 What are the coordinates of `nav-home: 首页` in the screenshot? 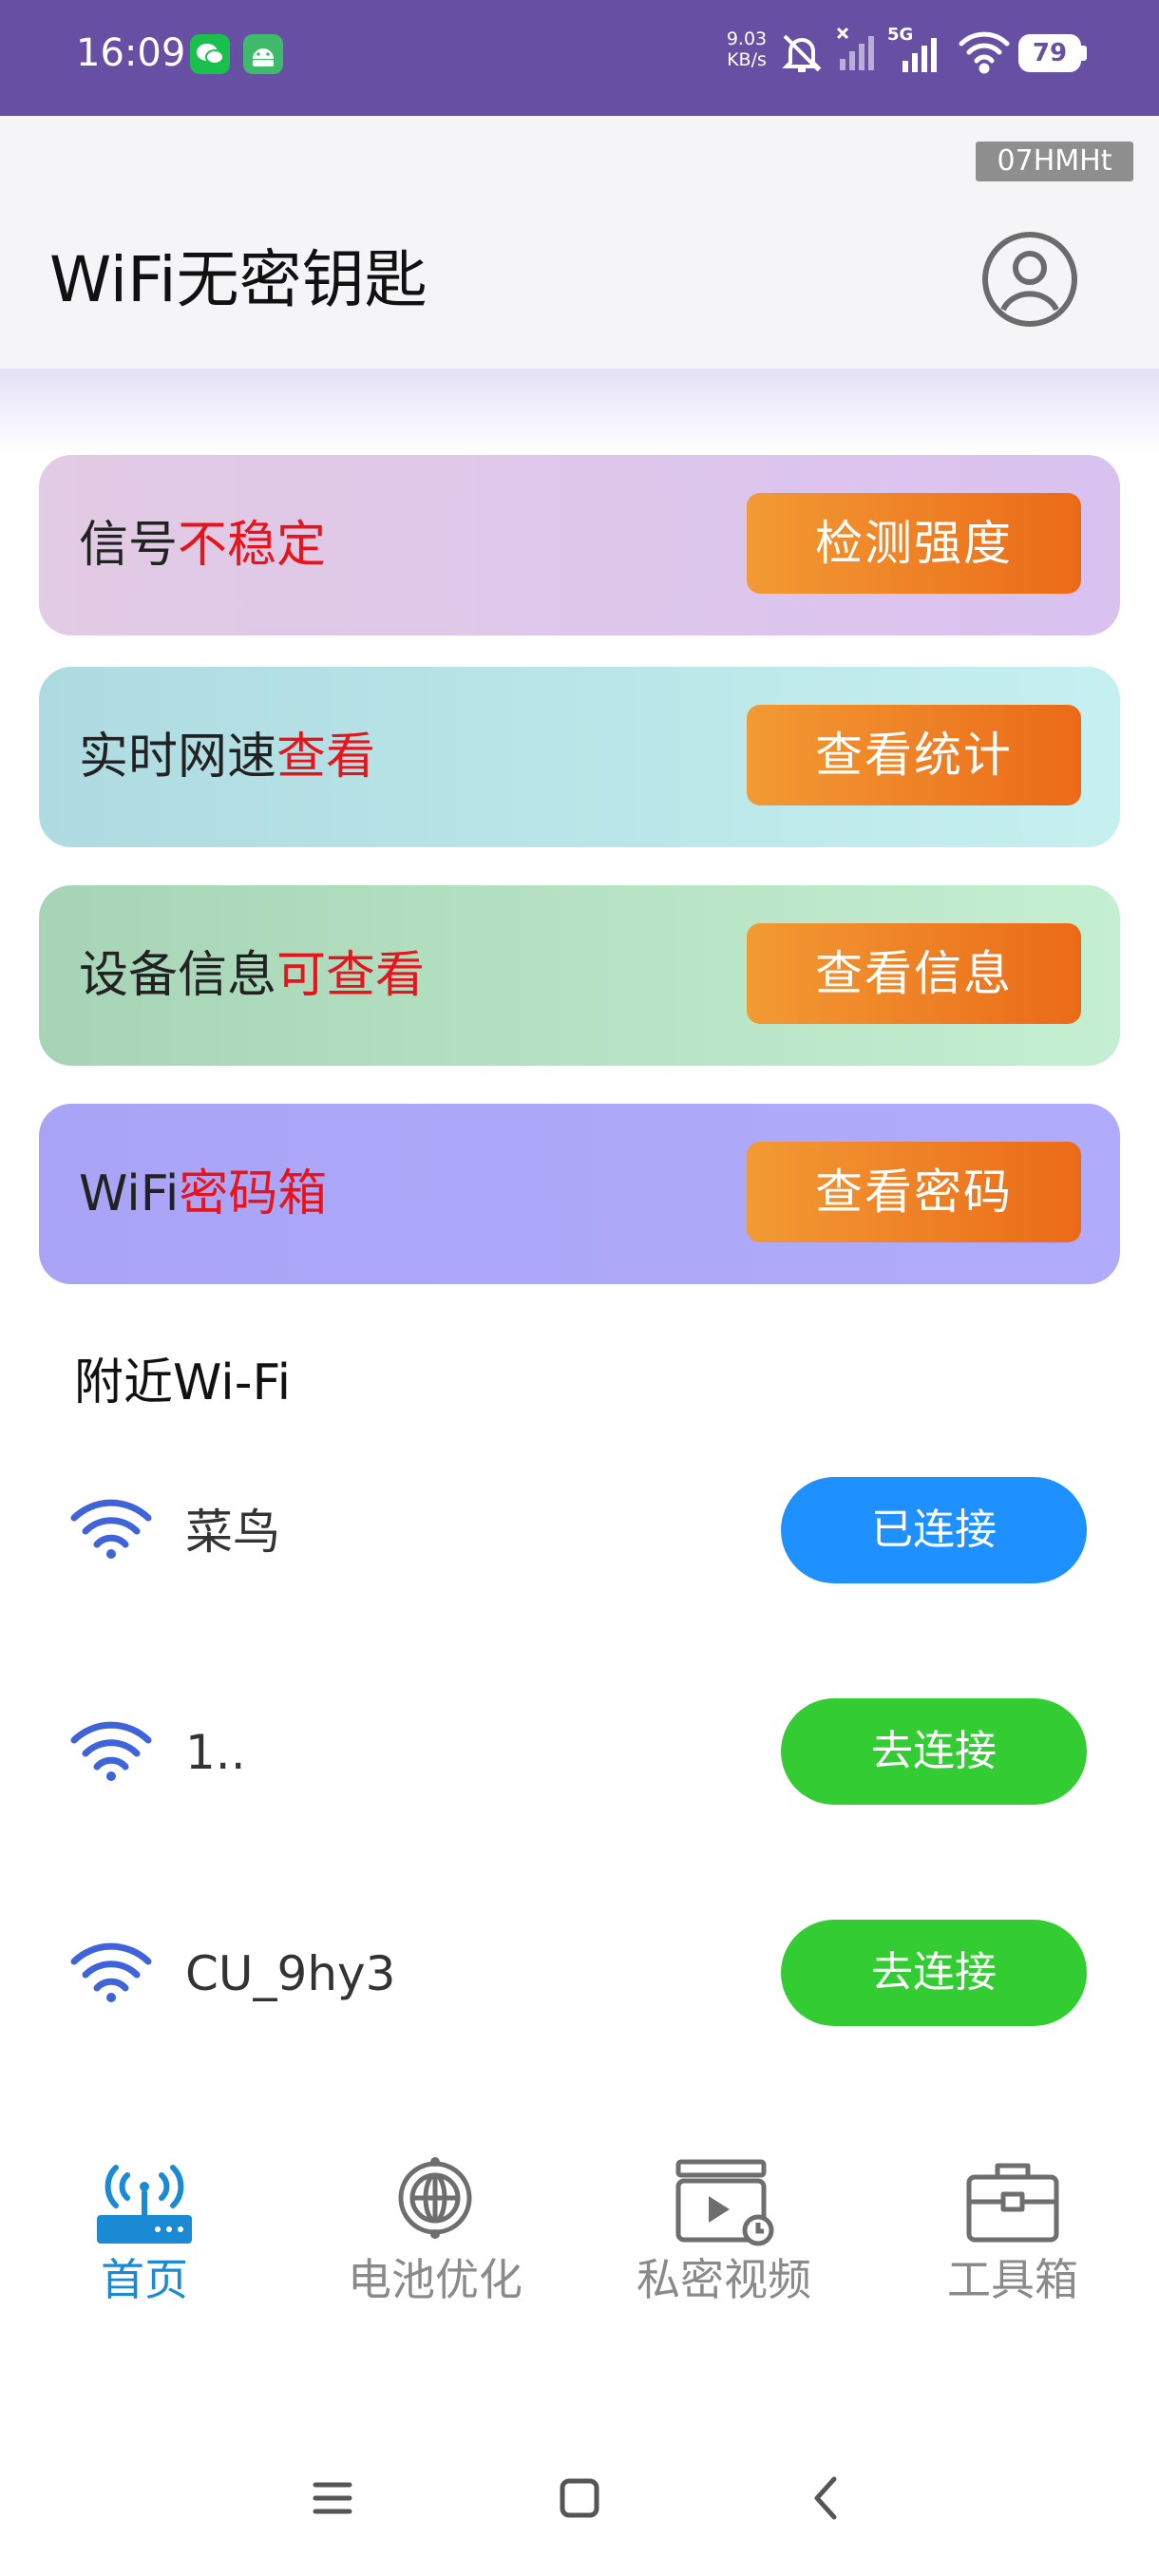 It's located at (144, 2279).